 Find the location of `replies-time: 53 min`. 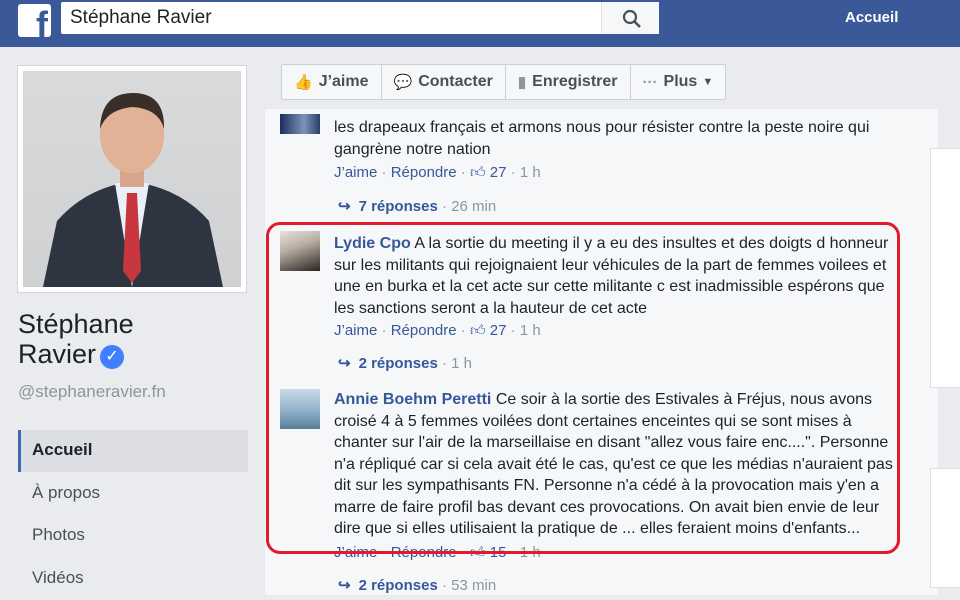

replies-time: 53 min is located at coordinates (474, 585).